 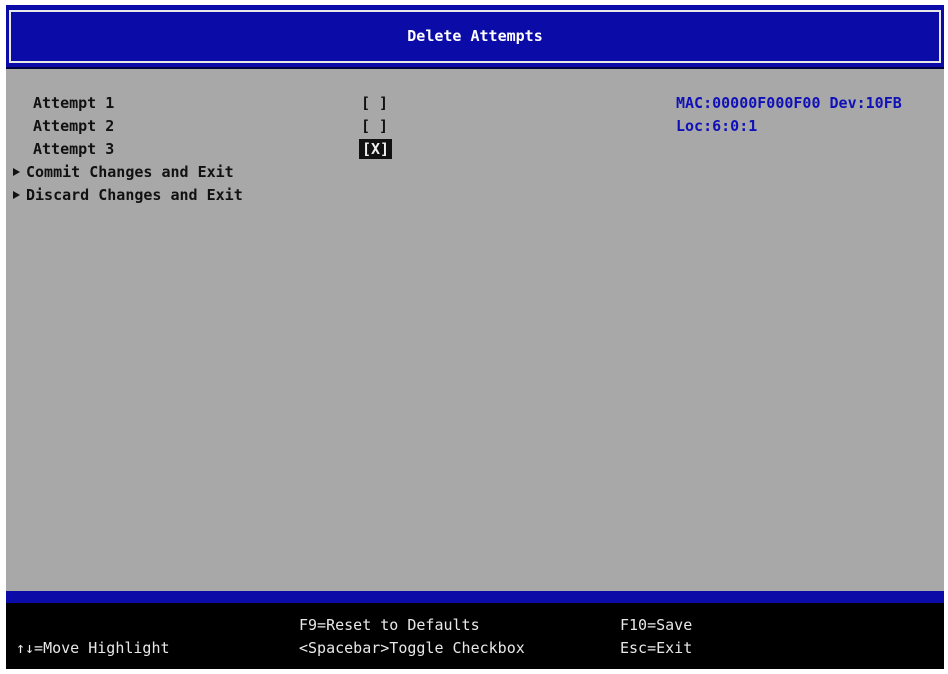 I want to click on title-frame: Delete Attempts, so click(x=475, y=36).